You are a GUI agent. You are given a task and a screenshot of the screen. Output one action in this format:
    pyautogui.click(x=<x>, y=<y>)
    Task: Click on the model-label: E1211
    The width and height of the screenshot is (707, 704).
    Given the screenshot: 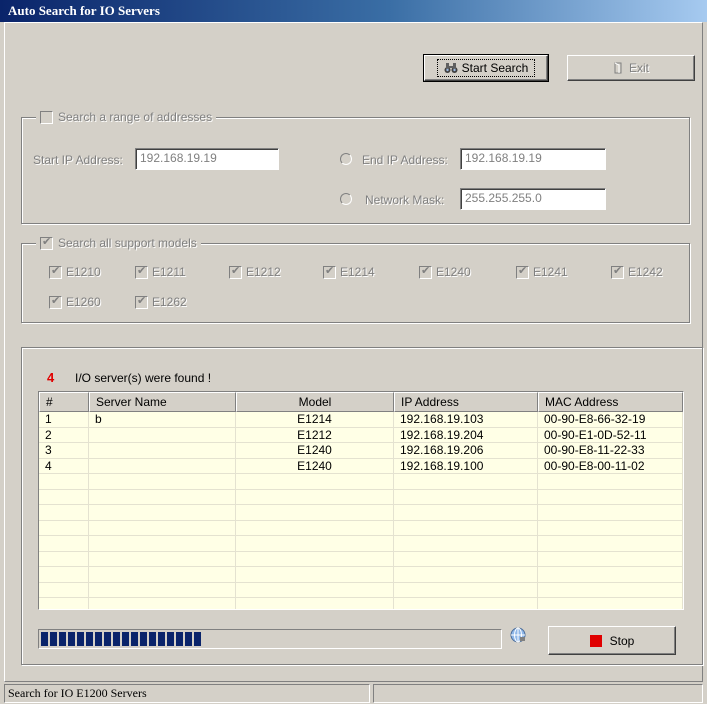 What is the action you would take?
    pyautogui.click(x=169, y=272)
    